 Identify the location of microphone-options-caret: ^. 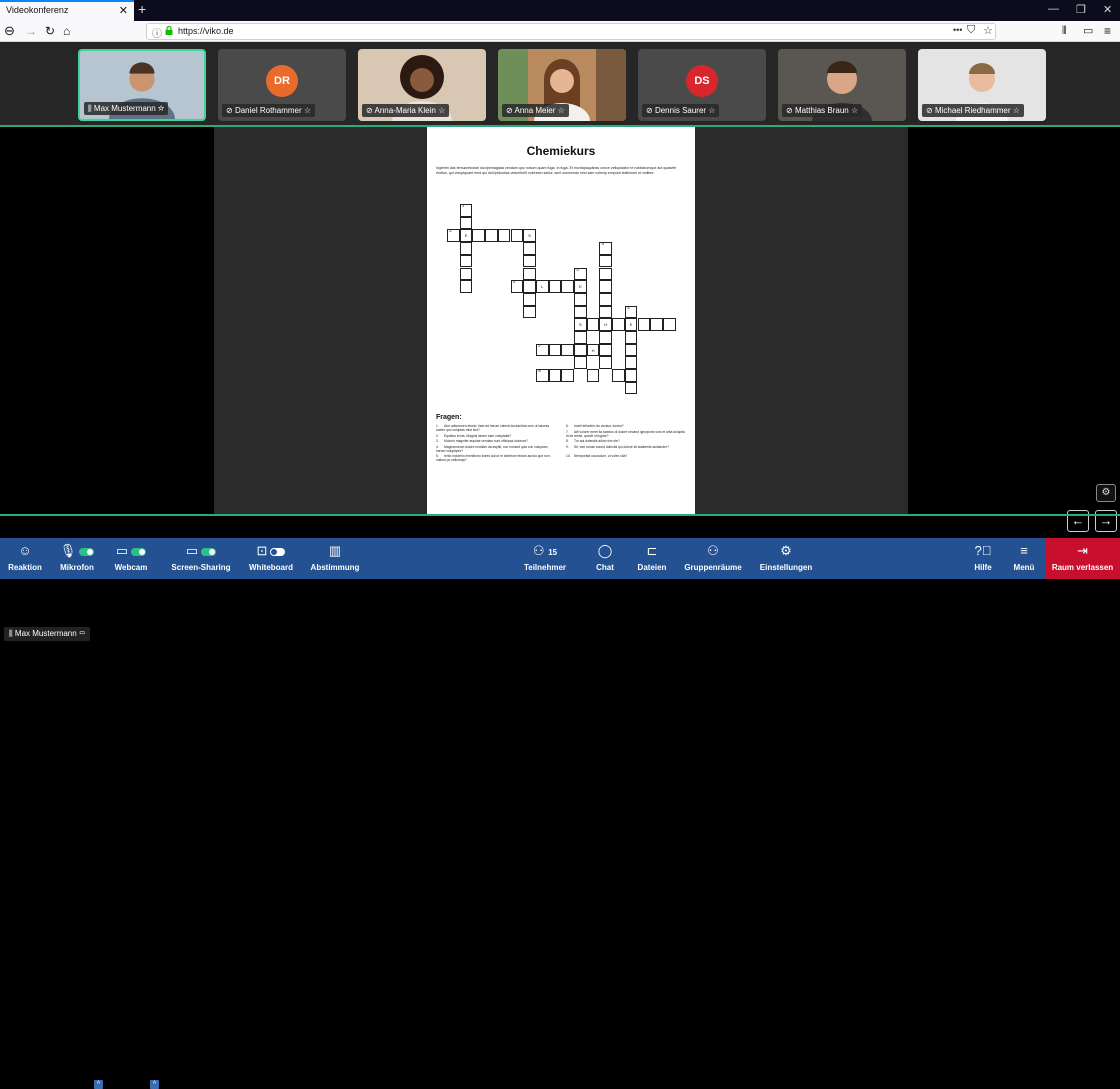
(98, 1084).